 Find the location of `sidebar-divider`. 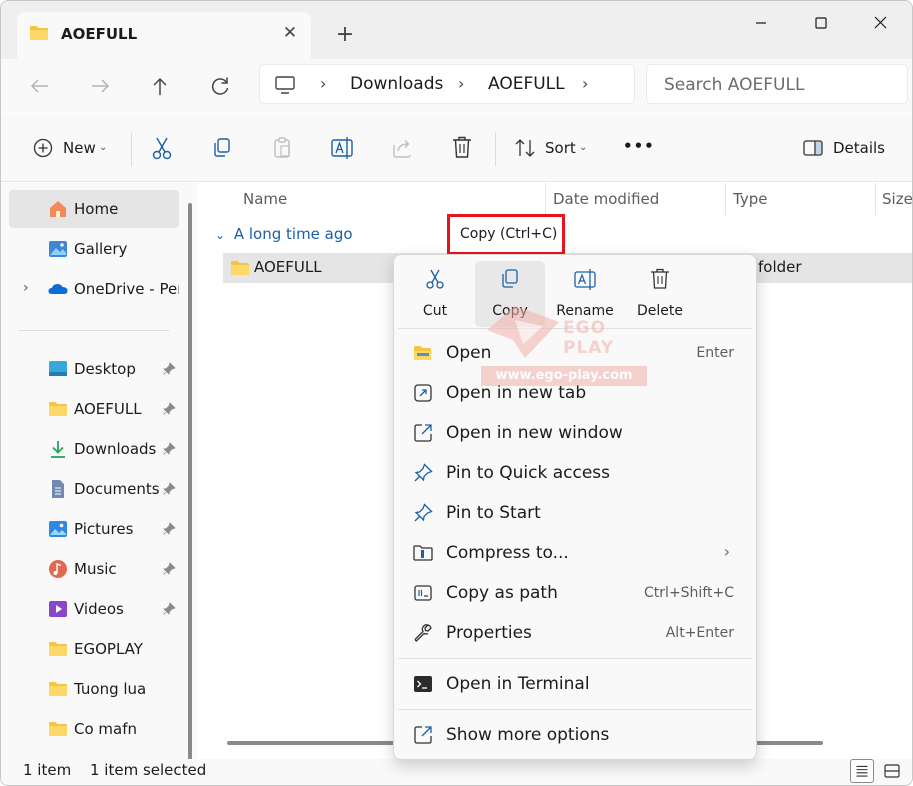

sidebar-divider is located at coordinates (94, 330).